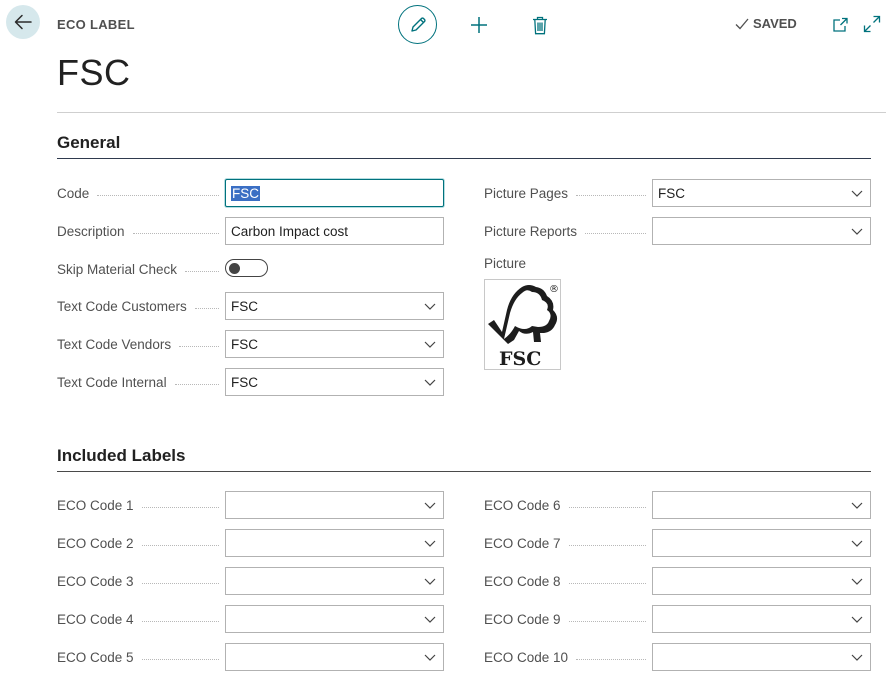 The height and width of the screenshot is (686, 886). I want to click on eco-code-4-select, so click(334, 619).